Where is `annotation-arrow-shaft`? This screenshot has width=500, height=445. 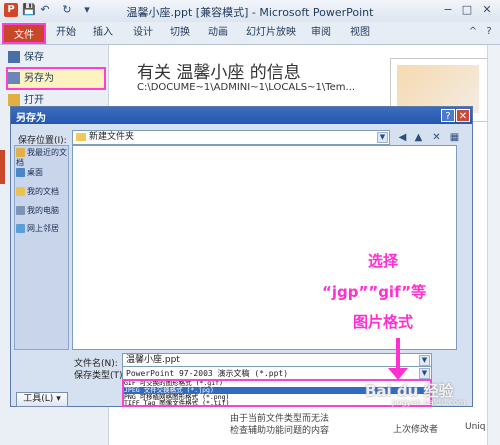
annotation-arrow-shaft is located at coordinates (398, 354).